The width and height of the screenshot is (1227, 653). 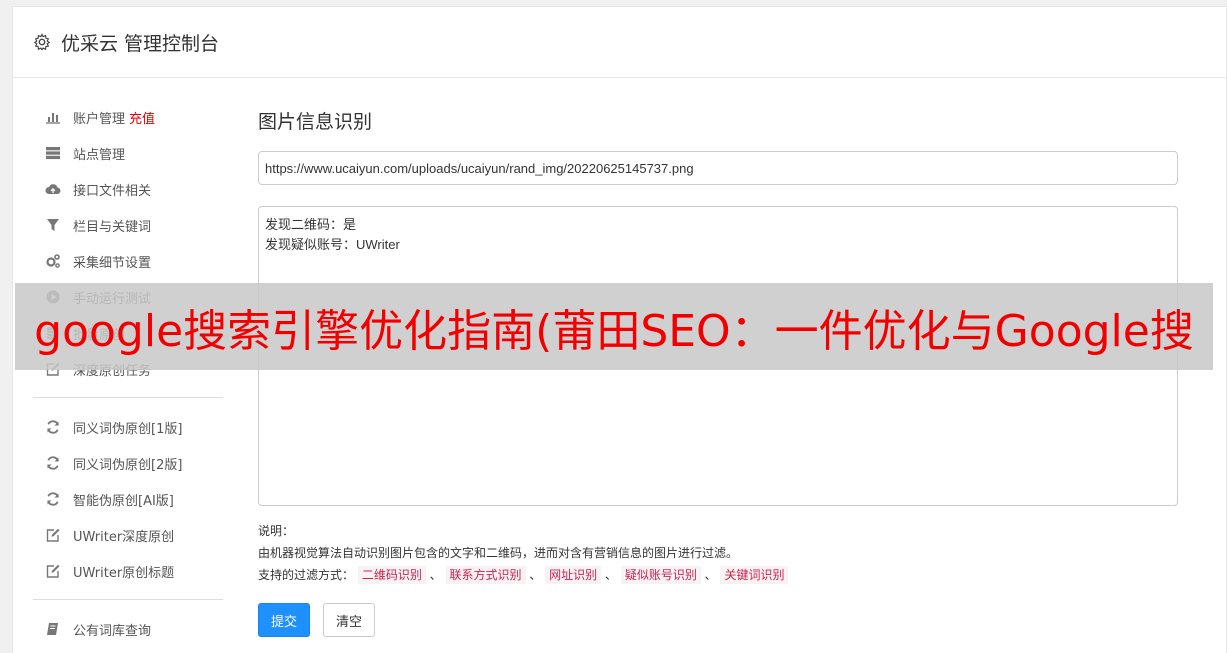 I want to click on sidebar-item-label: 接口文件相关, so click(x=112, y=191).